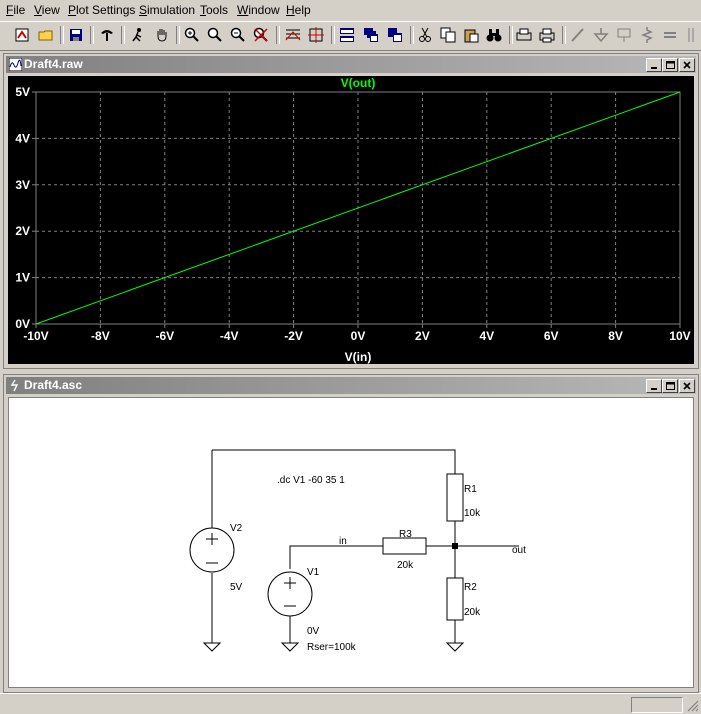  Describe the element at coordinates (215, 35) in the screenshot. I see `zoom-icon` at that location.